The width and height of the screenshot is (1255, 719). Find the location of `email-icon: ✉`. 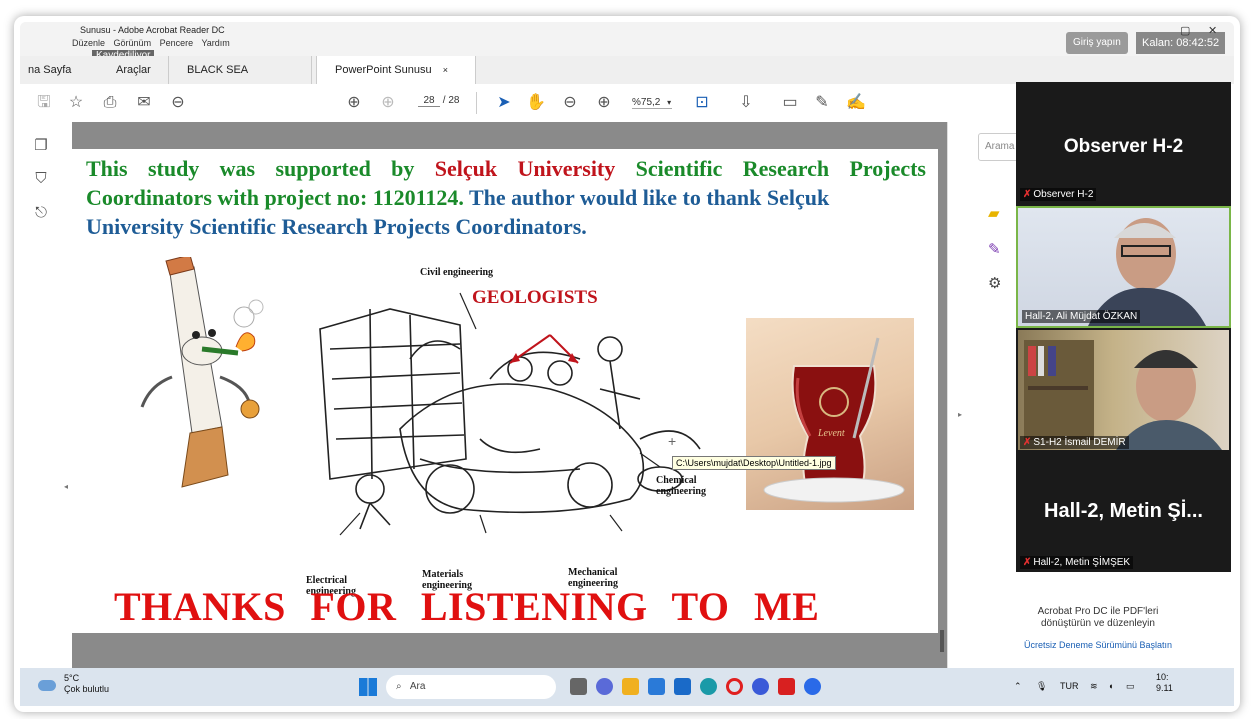

email-icon: ✉ is located at coordinates (144, 103).